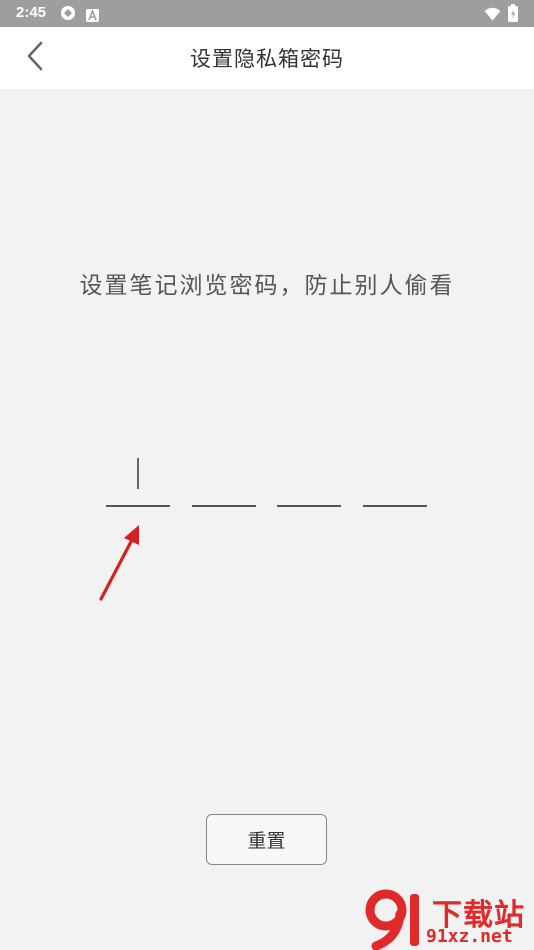  What do you see at coordinates (266, 839) in the screenshot?
I see `reset-button: 重置` at bounding box center [266, 839].